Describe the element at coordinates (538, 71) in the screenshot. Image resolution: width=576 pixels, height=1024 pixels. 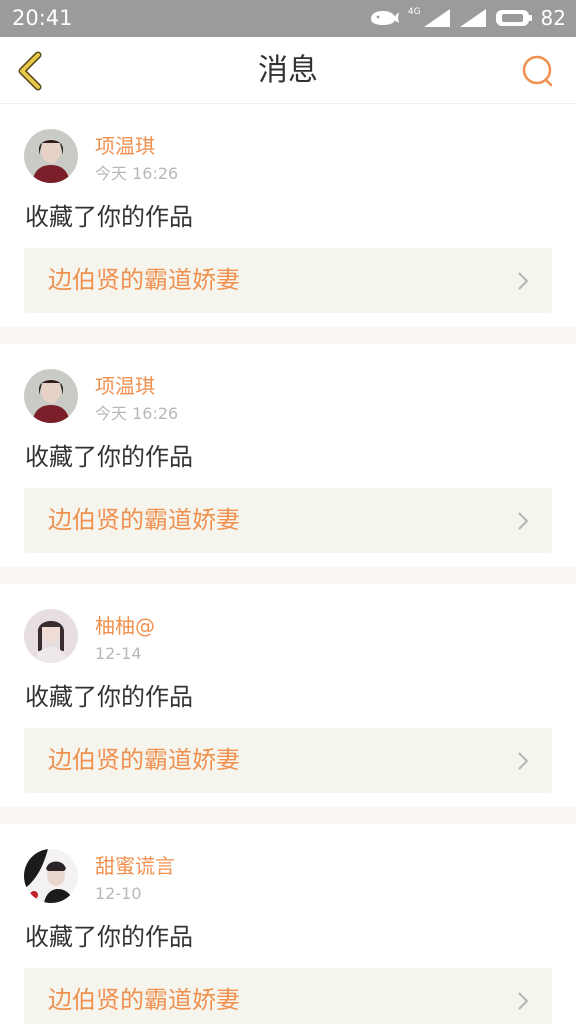
I see `search-icon` at that location.